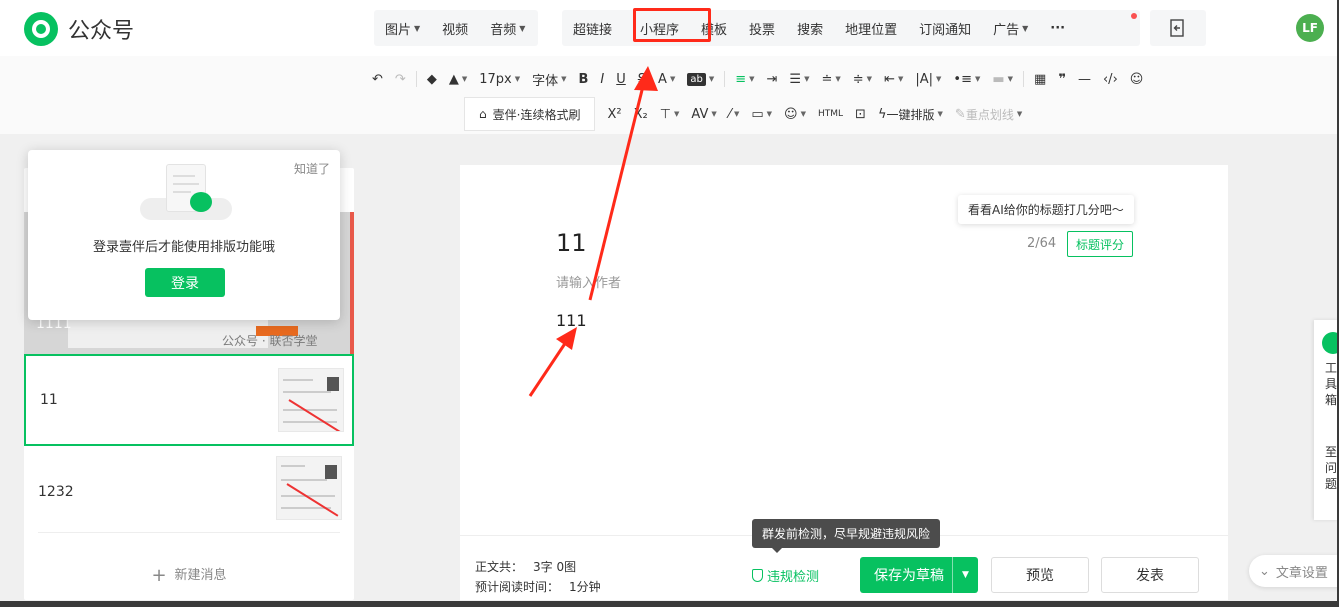 The width and height of the screenshot is (1339, 607). What do you see at coordinates (945, 28) in the screenshot?
I see `menu-subscription-notice: 订阅通知` at bounding box center [945, 28].